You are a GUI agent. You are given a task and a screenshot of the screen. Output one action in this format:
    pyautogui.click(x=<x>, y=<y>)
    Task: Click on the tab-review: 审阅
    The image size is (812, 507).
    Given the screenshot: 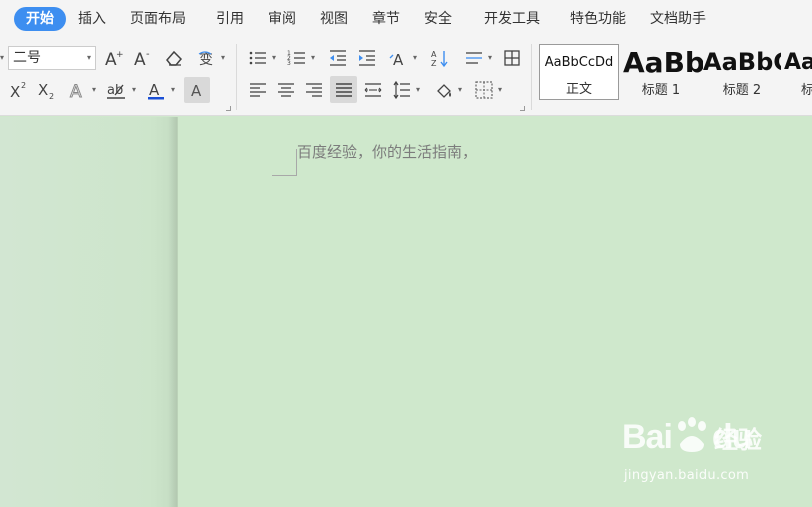 What is the action you would take?
    pyautogui.click(x=282, y=19)
    